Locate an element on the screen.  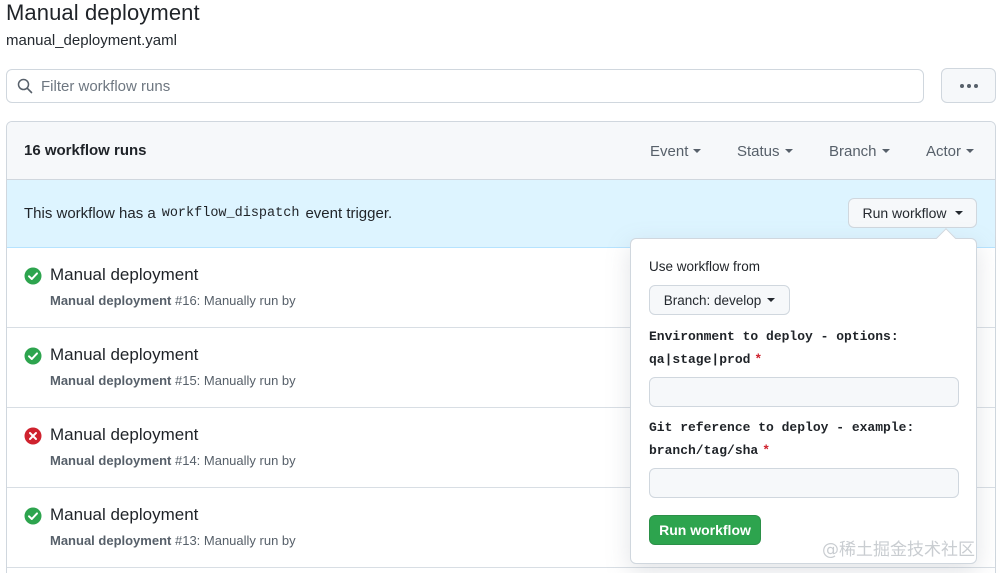
event-filter-menu: Event is located at coordinates (676, 151).